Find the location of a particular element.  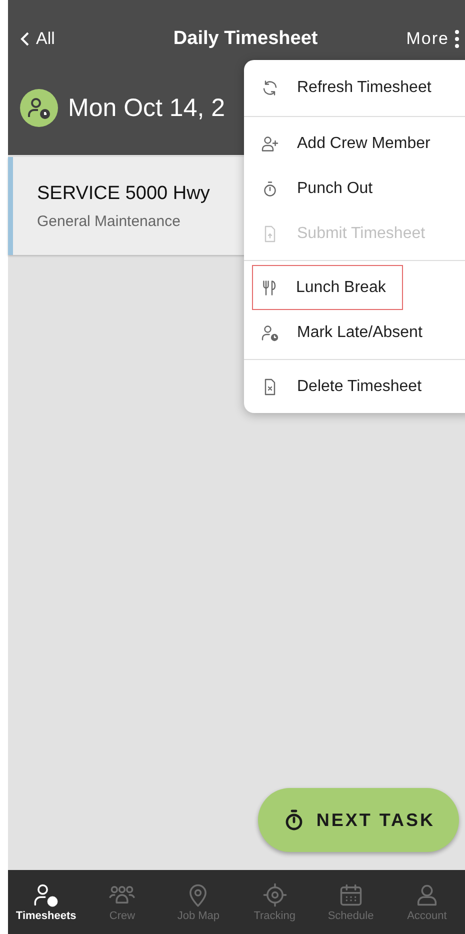

menu-item: Mark Late/Absent is located at coordinates (340, 332).